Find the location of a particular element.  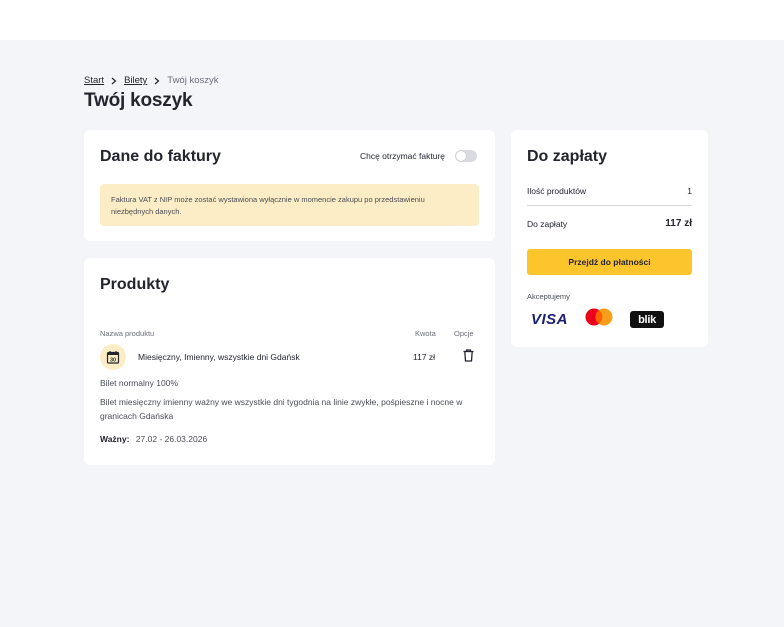

mastercard-logo-icon is located at coordinates (599, 319).